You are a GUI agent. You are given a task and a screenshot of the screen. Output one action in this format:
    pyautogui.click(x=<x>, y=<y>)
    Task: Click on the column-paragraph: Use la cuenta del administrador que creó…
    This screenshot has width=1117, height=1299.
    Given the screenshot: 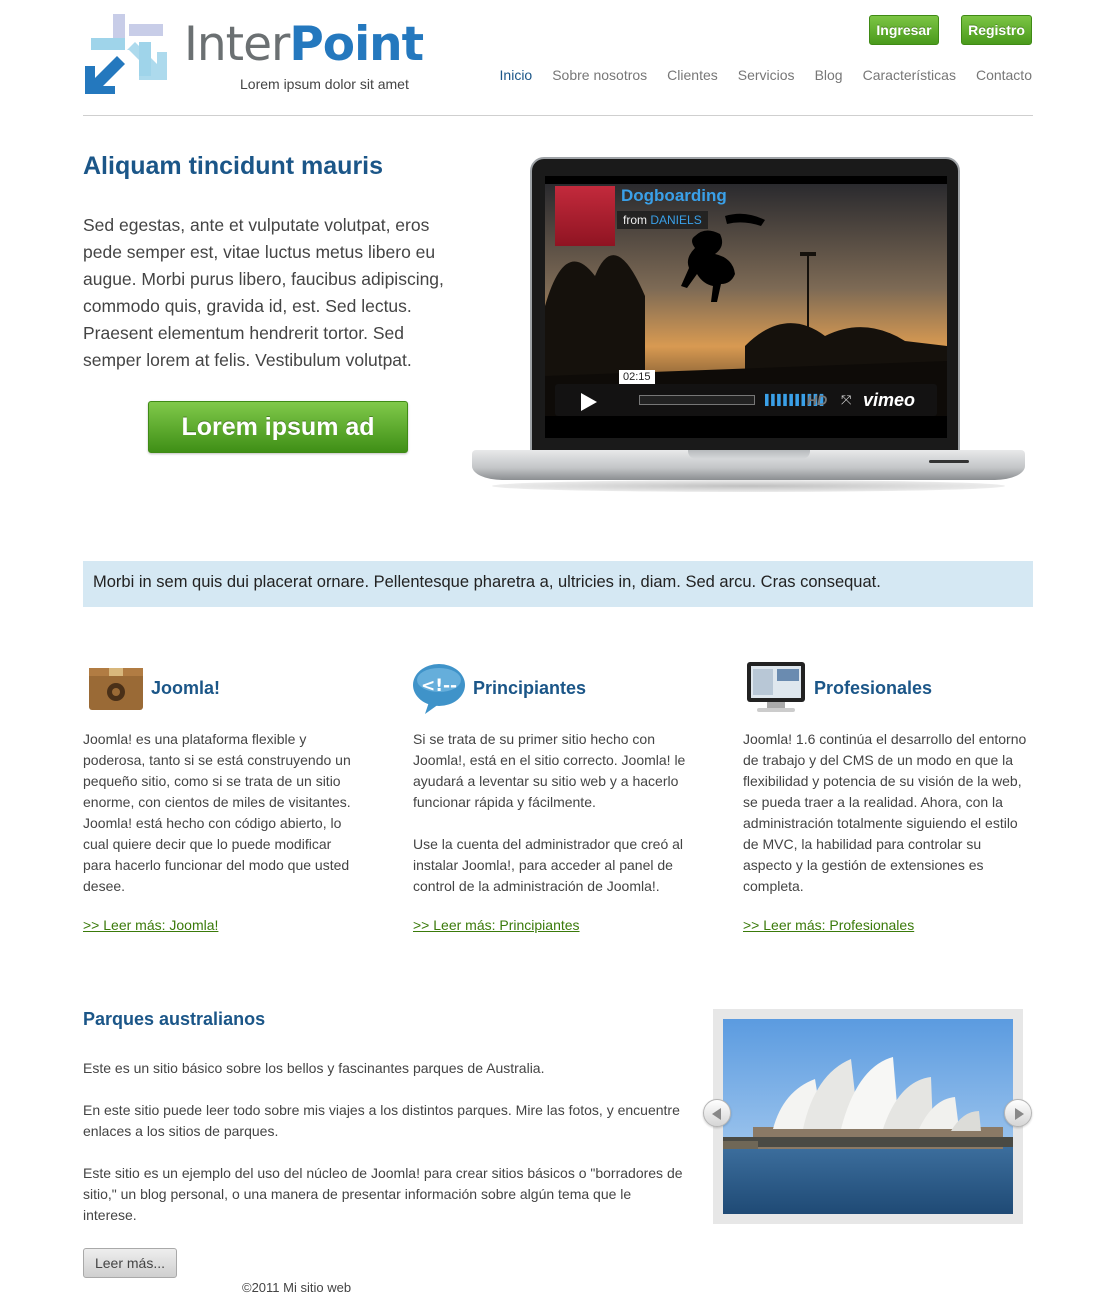 What is the action you would take?
    pyautogui.click(x=548, y=865)
    